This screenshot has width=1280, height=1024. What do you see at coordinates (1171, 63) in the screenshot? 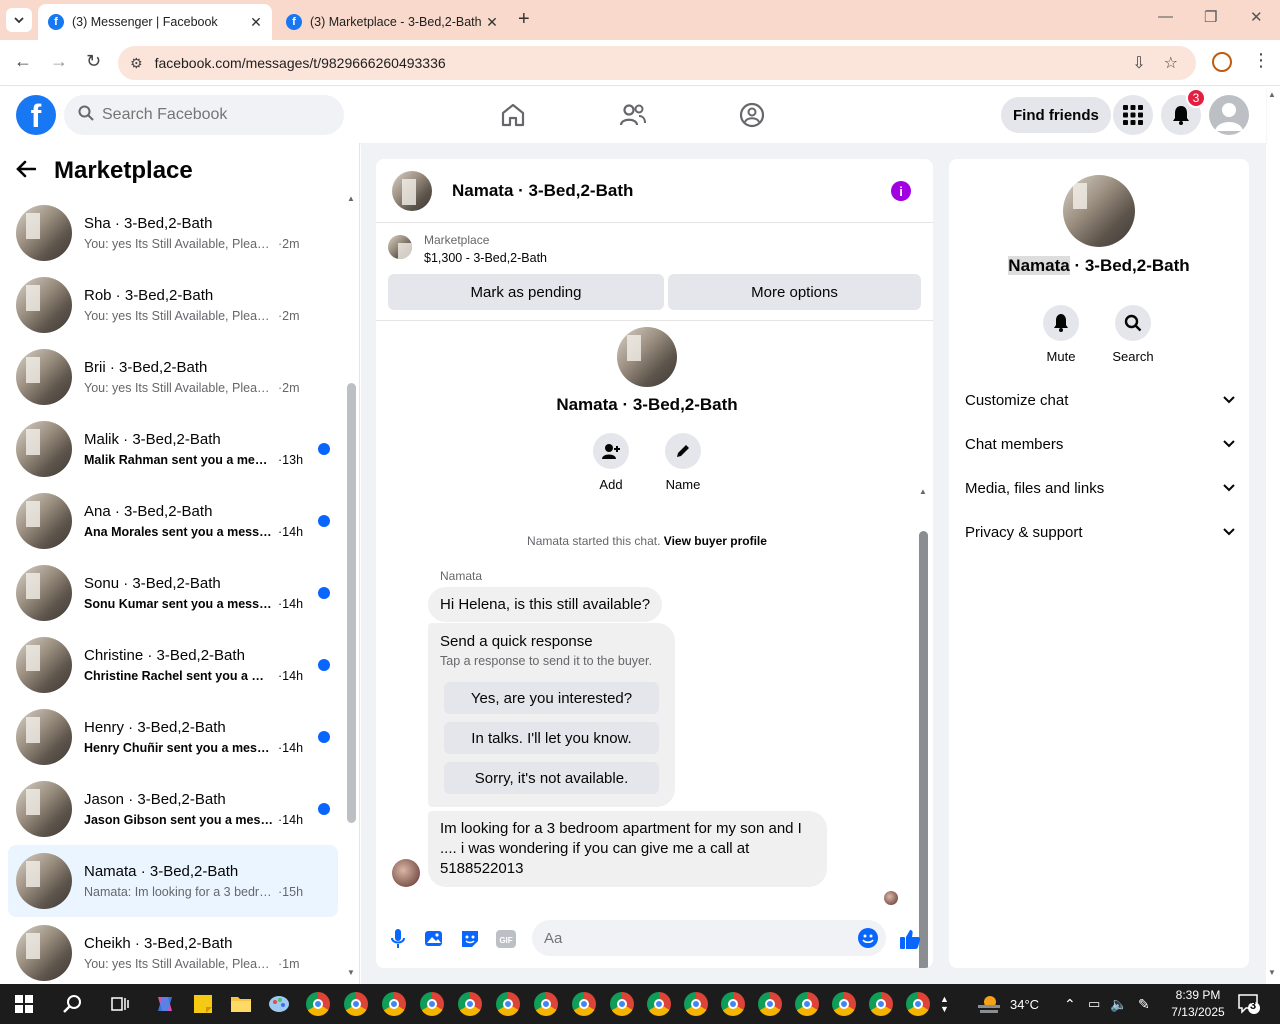
I see `bookmark-star-icon: ☆` at bounding box center [1171, 63].